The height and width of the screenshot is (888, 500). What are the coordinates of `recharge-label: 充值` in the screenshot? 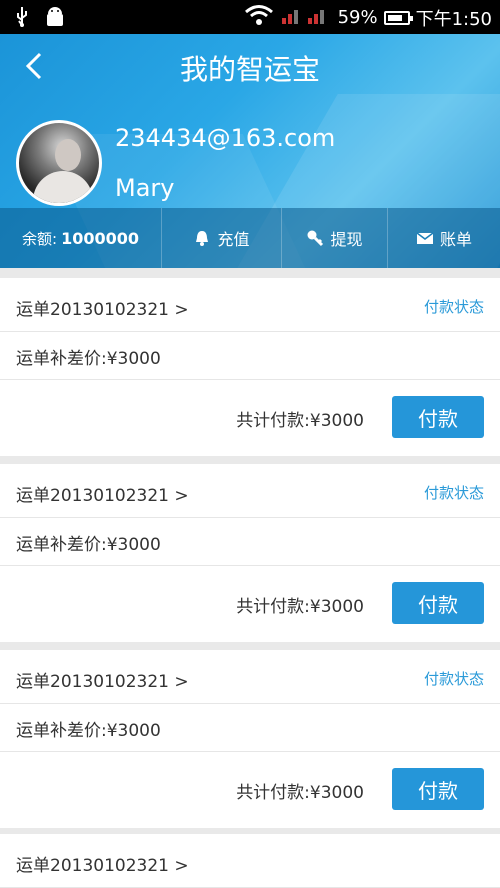 It's located at (233, 239).